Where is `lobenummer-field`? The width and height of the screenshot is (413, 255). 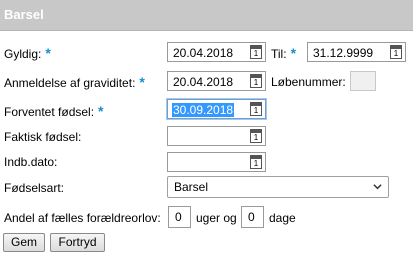
lobenummer-field is located at coordinates (363, 81).